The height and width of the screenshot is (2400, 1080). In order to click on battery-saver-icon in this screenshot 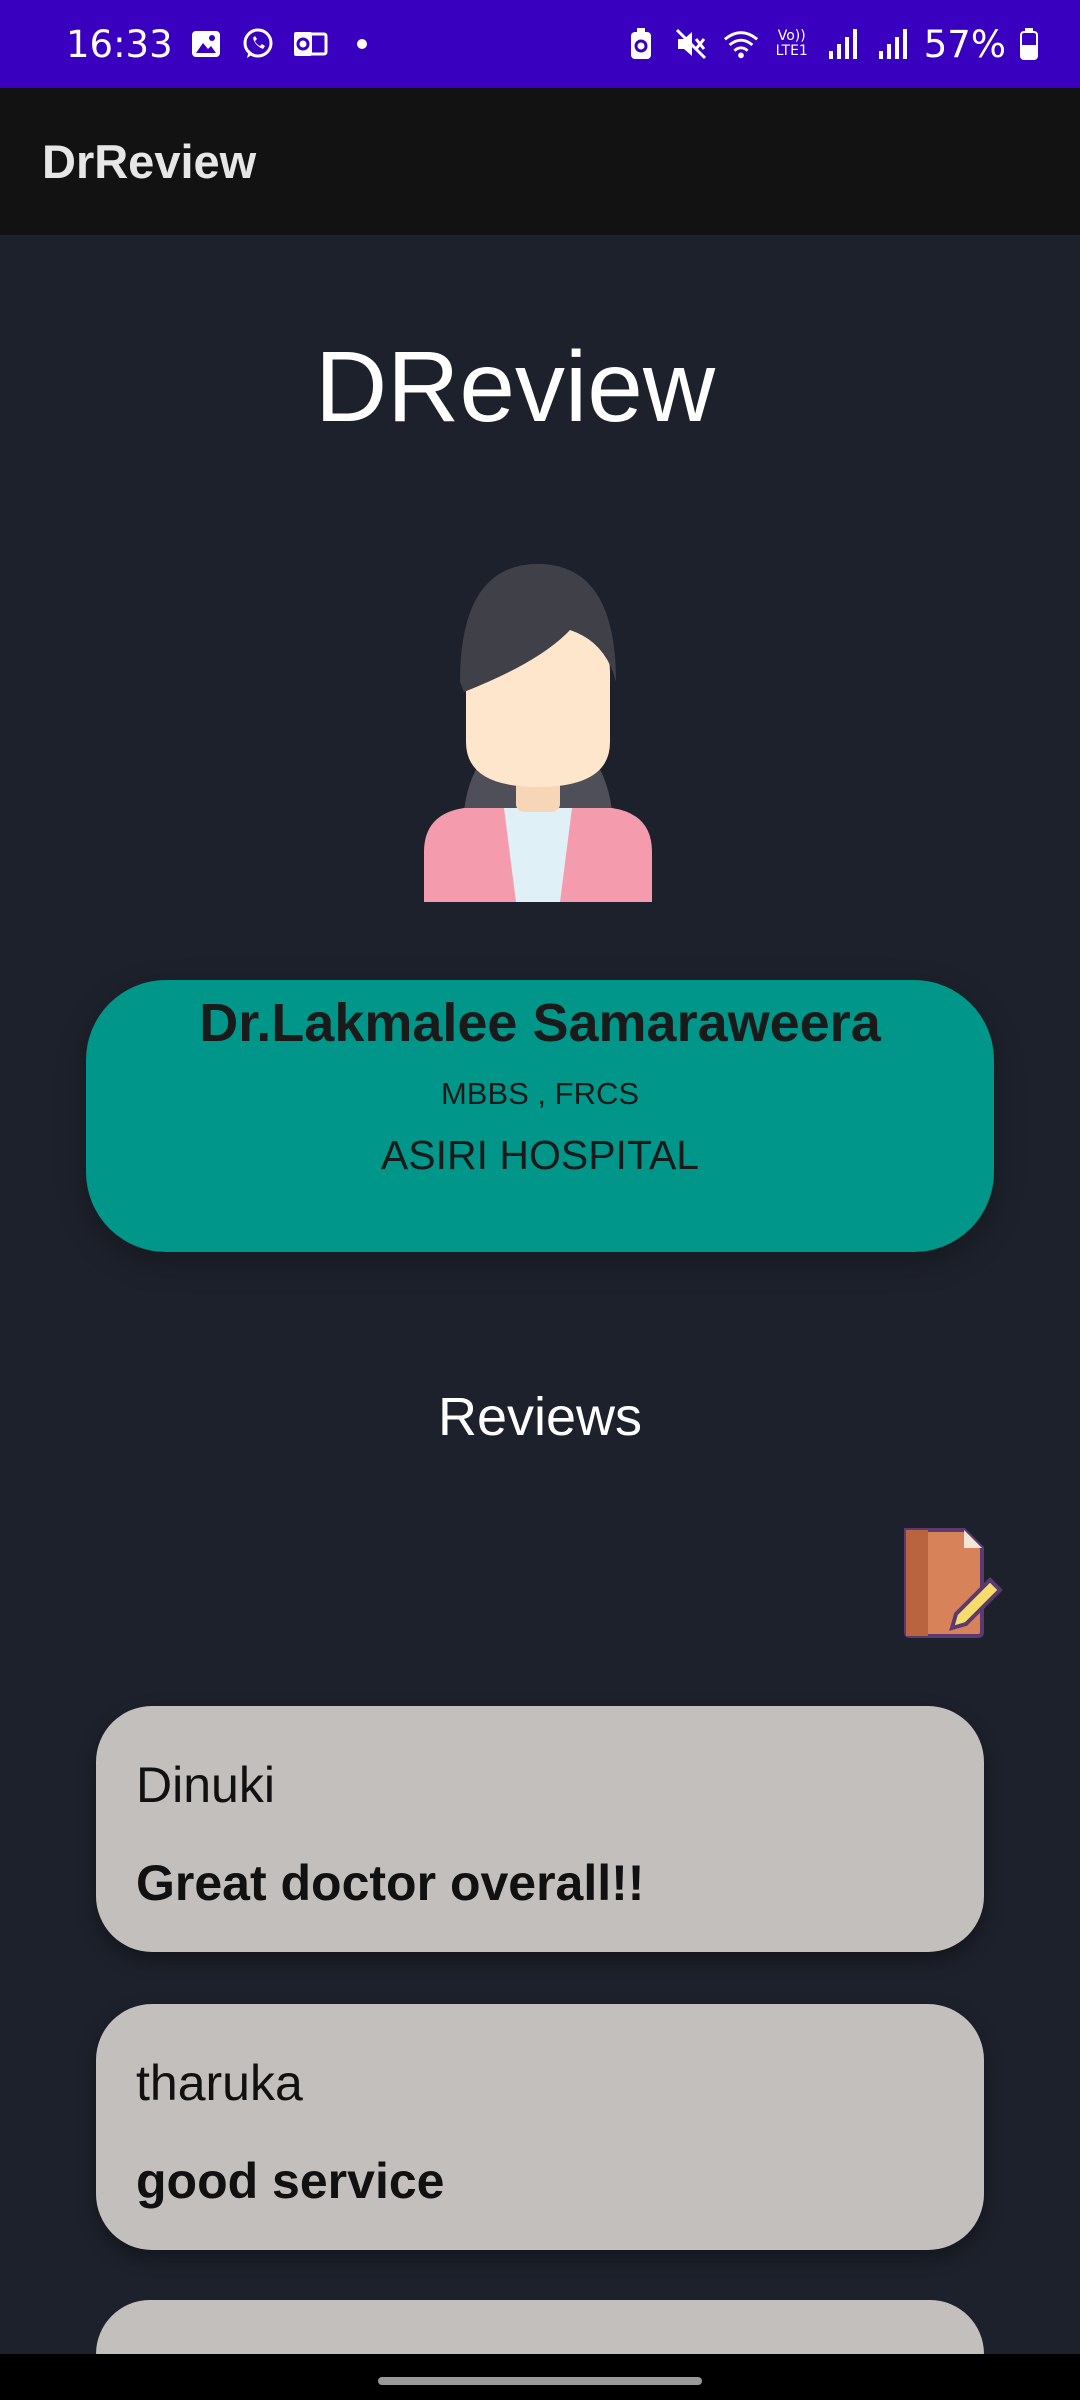, I will do `click(641, 44)`.